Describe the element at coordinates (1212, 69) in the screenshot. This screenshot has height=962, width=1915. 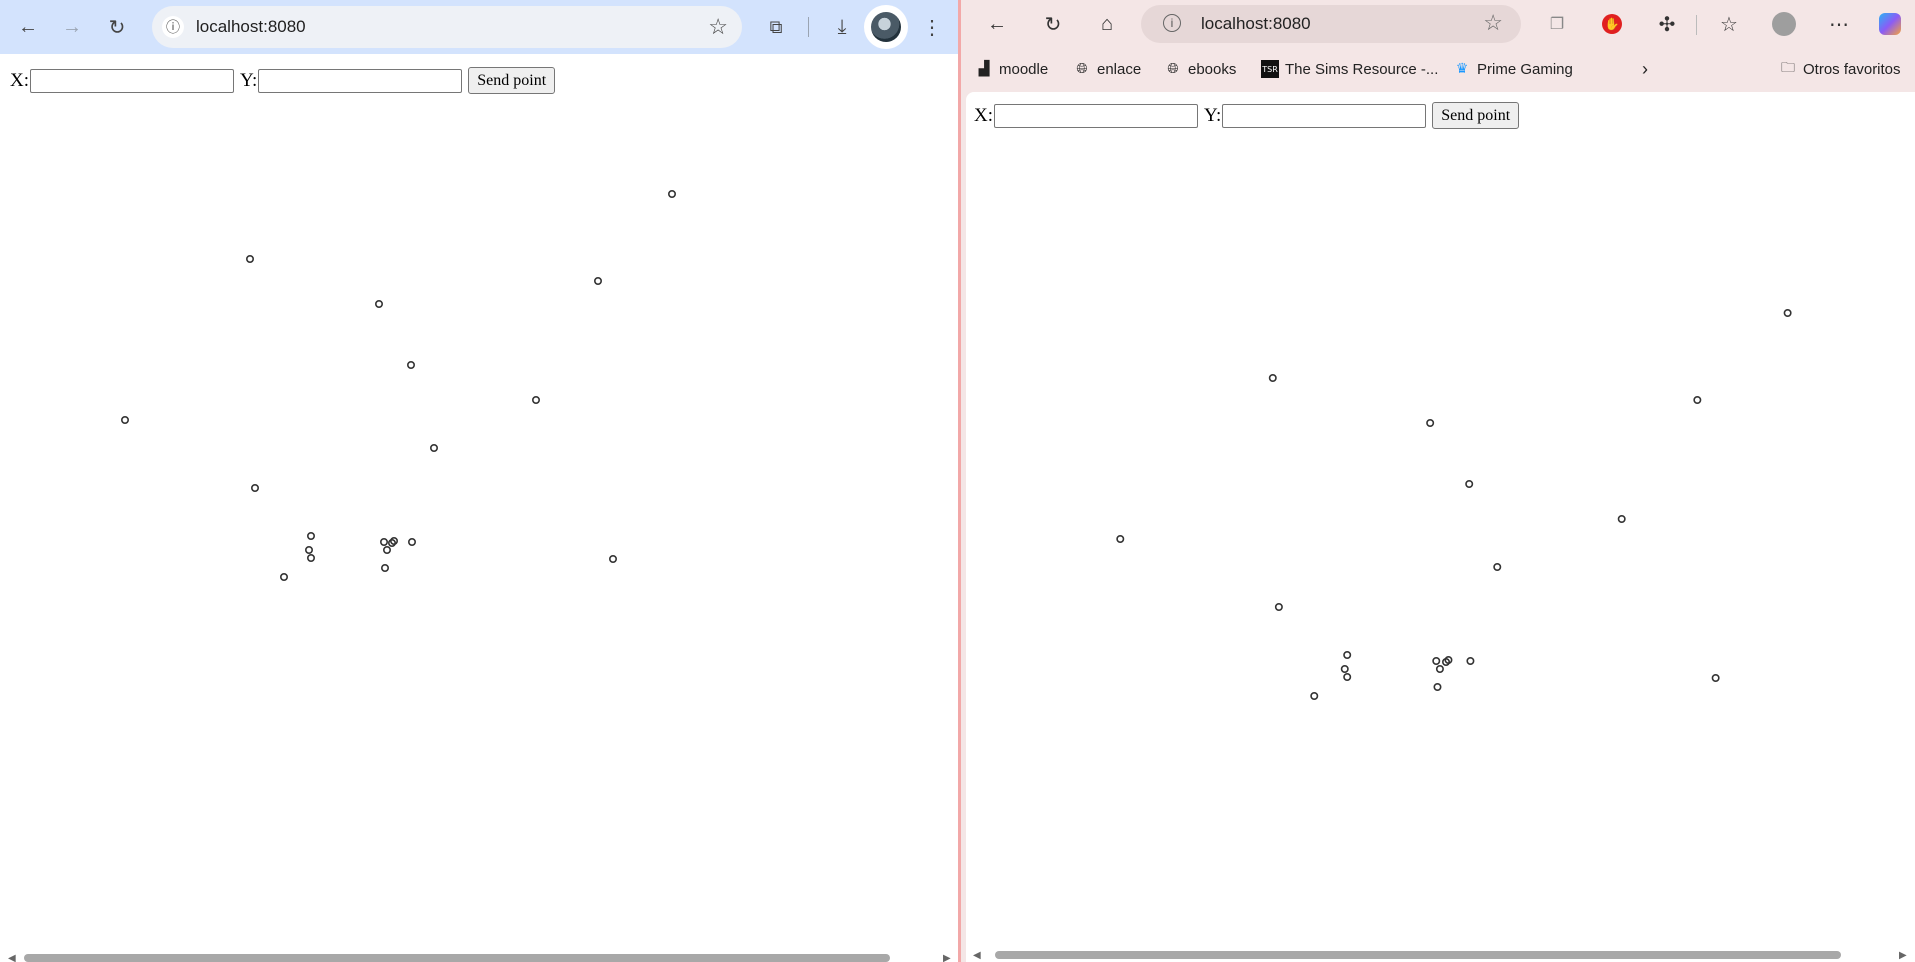
I see `bookmark-label: ebooks` at that location.